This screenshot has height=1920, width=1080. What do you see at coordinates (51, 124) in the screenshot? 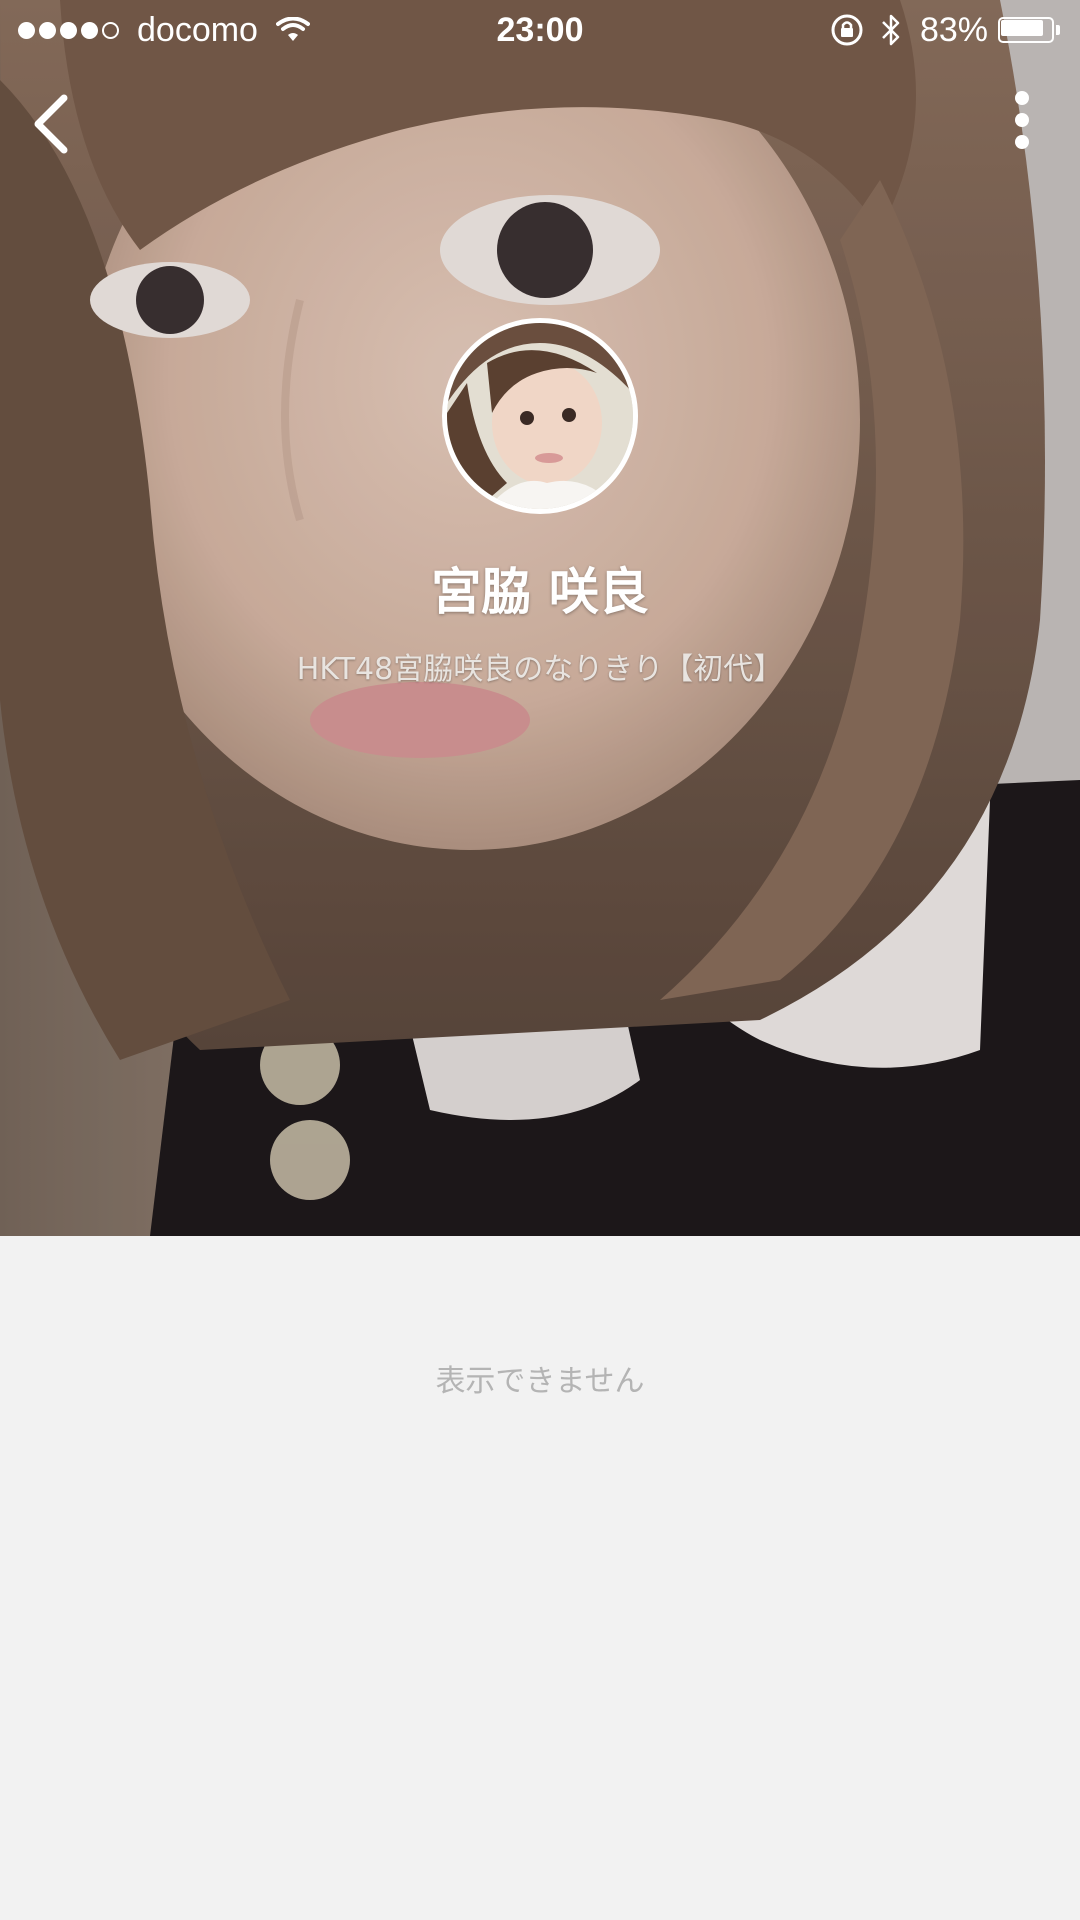
I see `chevron-left-icon` at bounding box center [51, 124].